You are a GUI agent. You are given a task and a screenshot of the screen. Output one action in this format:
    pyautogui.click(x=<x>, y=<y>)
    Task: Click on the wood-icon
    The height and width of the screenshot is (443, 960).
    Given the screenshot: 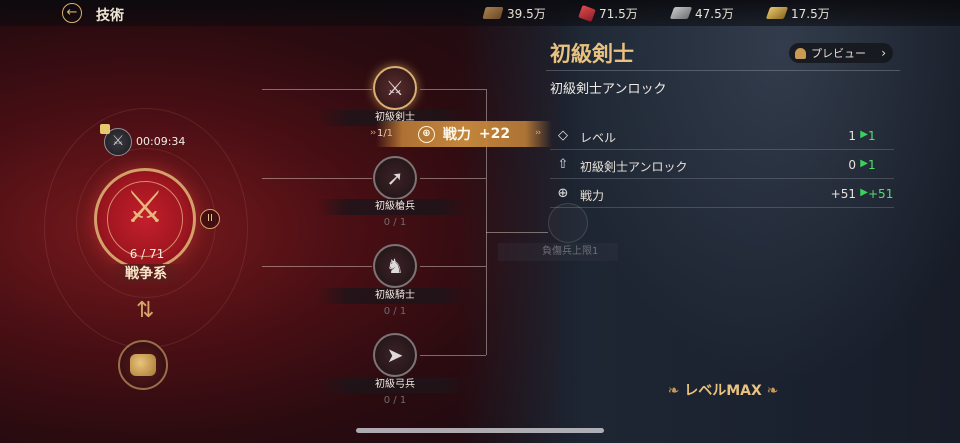 What is the action you would take?
    pyautogui.click(x=493, y=13)
    